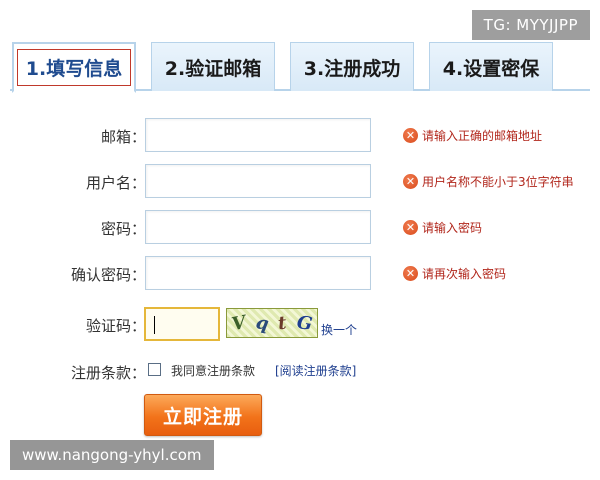 The height and width of the screenshot is (480, 600). What do you see at coordinates (272, 323) in the screenshot?
I see `captcha-image: V q t G` at bounding box center [272, 323].